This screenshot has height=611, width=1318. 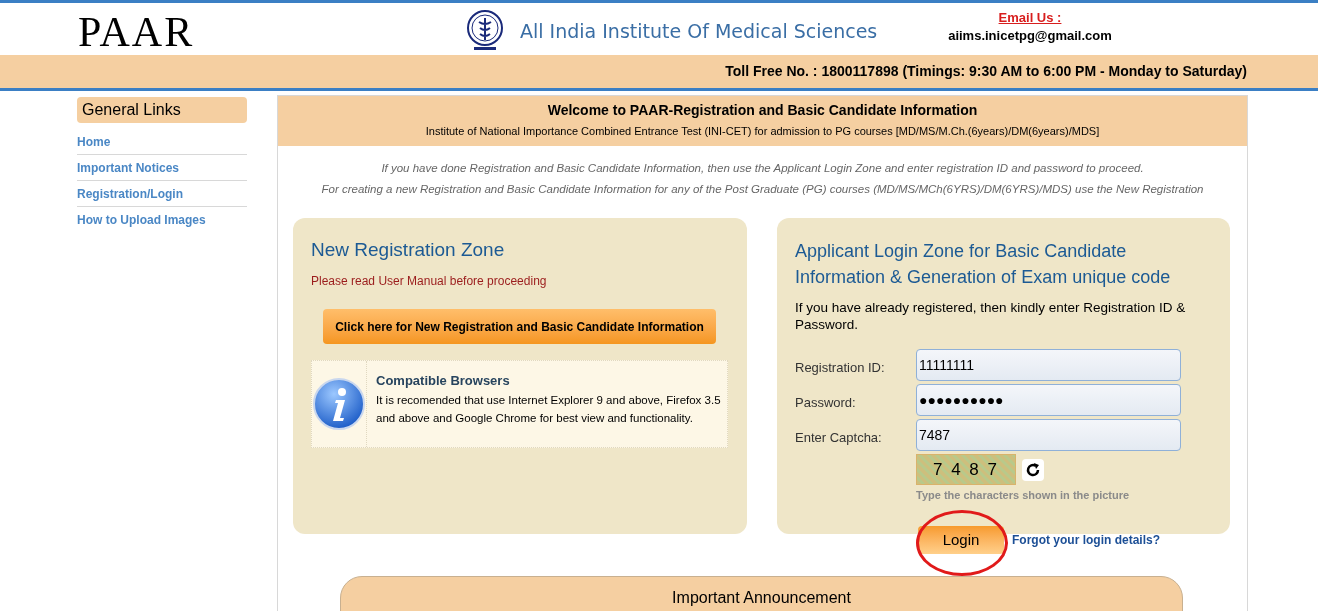 I want to click on email-link: Email Us :, so click(x=1030, y=18).